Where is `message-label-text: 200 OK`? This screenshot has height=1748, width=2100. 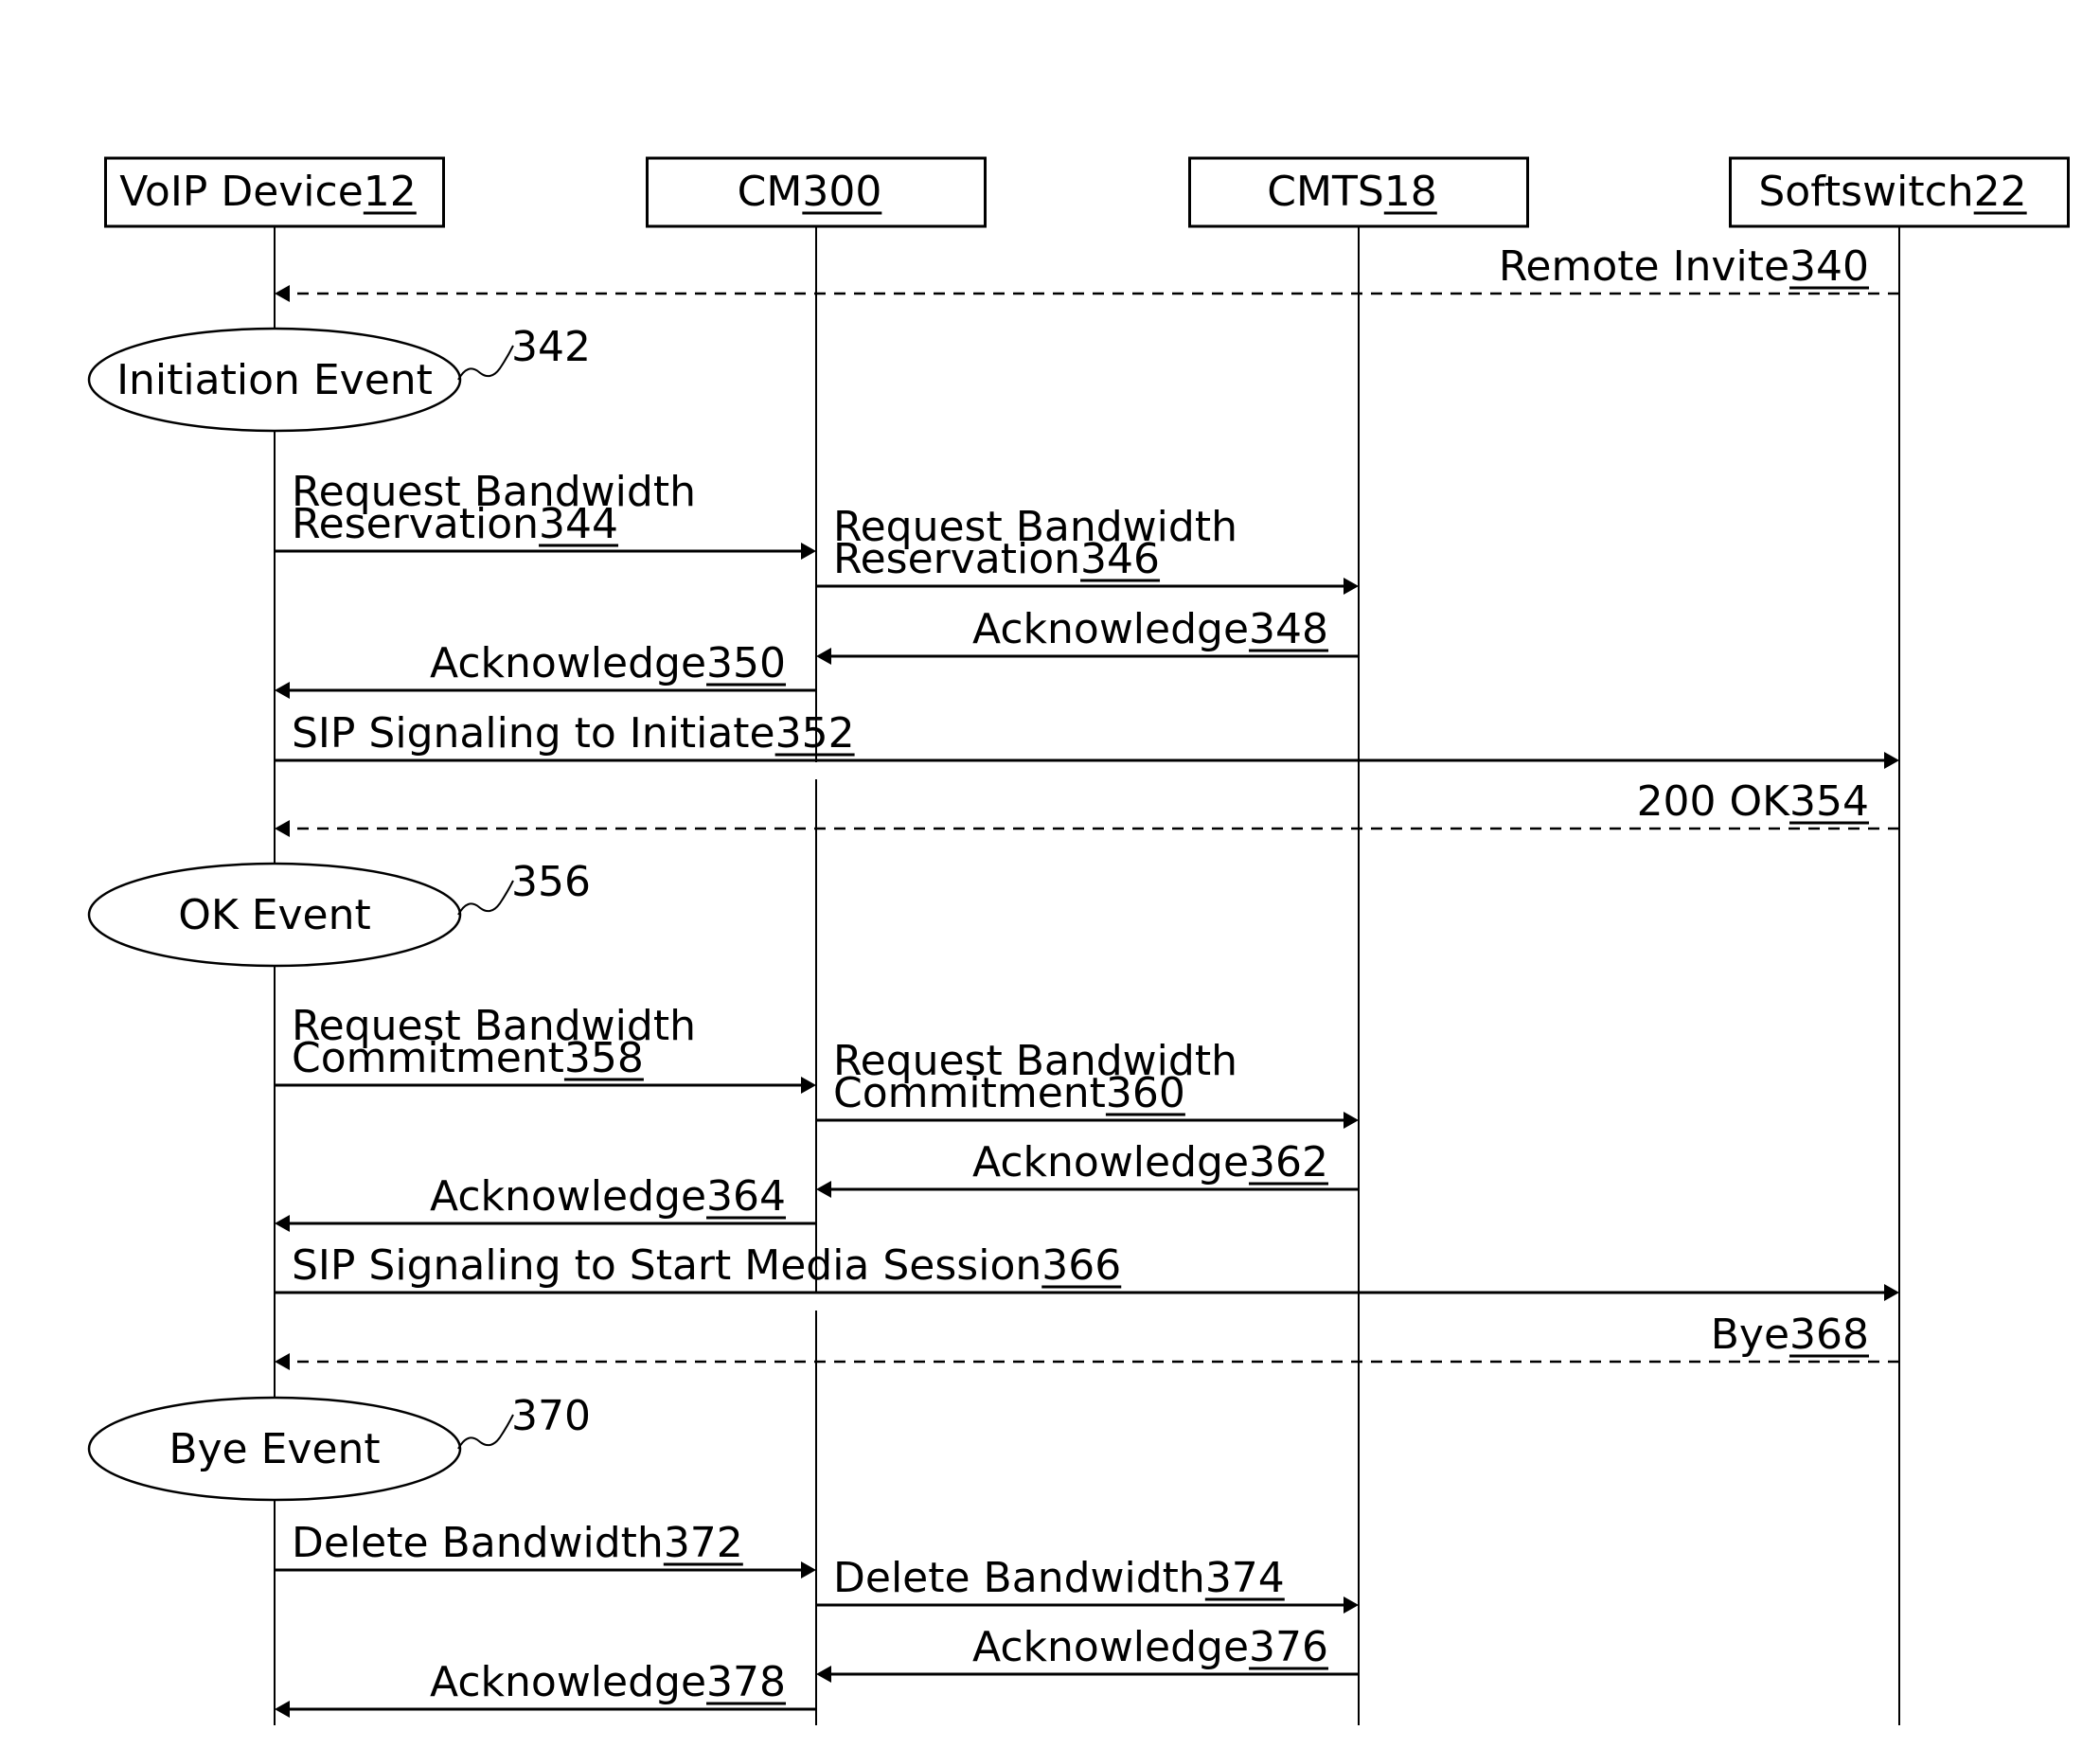
message-label-text: 200 OK is located at coordinates (1714, 802).